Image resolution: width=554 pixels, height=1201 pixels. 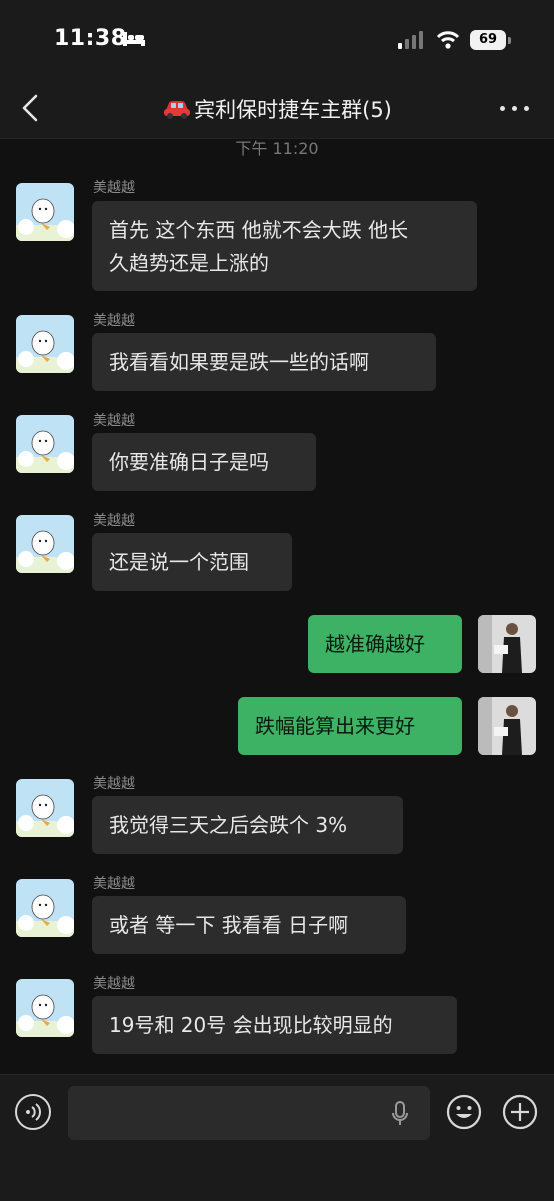 What do you see at coordinates (229, 925) in the screenshot?
I see `message-line: 或者 等一下 我看看 日子啊` at bounding box center [229, 925].